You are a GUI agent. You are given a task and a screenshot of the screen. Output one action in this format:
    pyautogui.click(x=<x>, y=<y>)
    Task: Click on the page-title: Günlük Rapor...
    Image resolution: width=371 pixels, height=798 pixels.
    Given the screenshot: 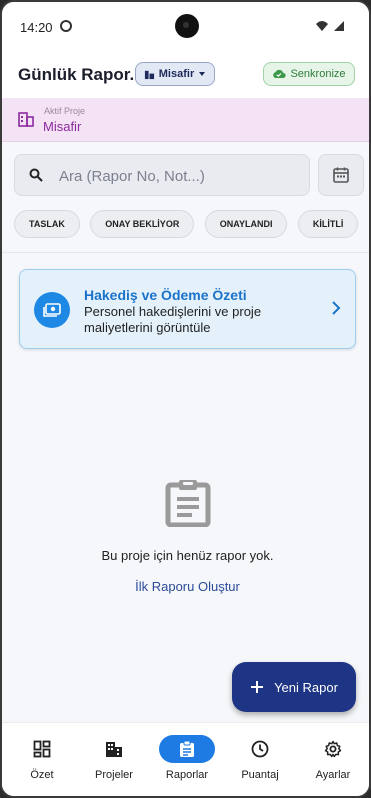 What is the action you would take?
    pyautogui.click(x=81, y=74)
    